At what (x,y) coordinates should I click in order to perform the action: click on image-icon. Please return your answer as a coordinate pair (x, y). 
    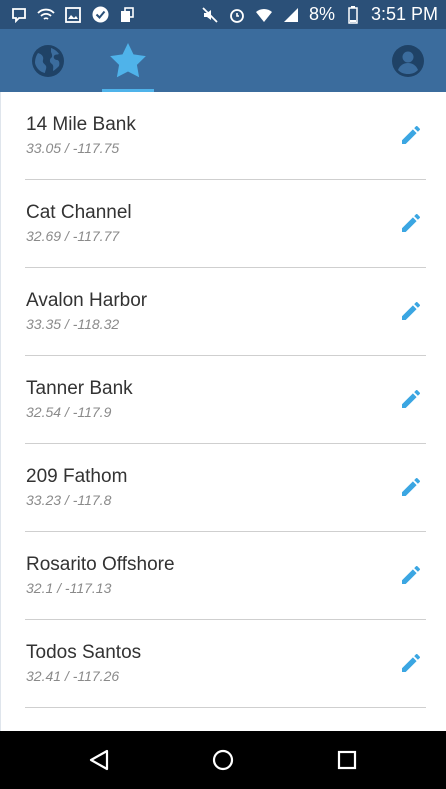
    Looking at the image, I should click on (73, 15).